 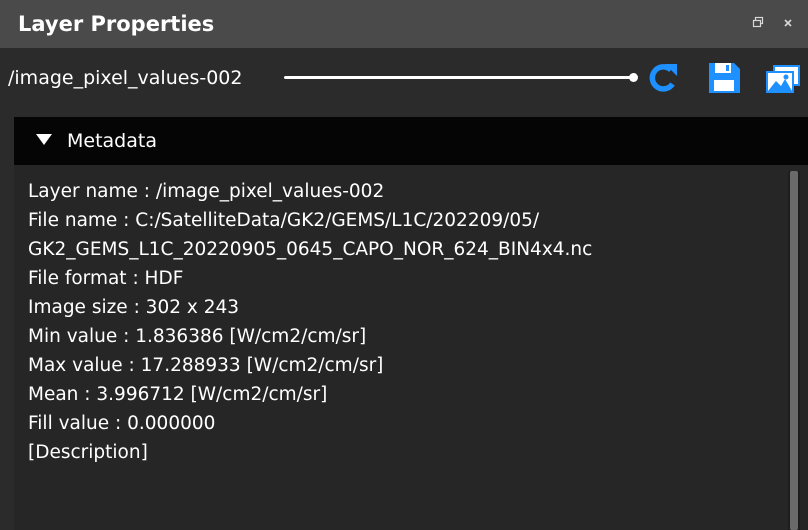 I want to click on close-glyph, so click(x=788, y=23).